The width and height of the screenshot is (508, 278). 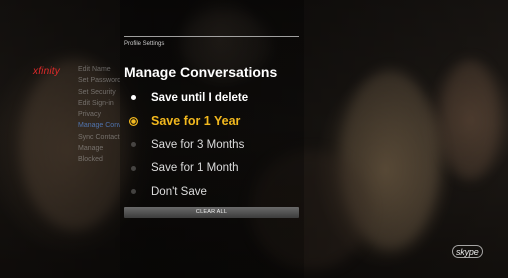 What do you see at coordinates (179, 191) in the screenshot?
I see `option-label: Don't Save` at bounding box center [179, 191].